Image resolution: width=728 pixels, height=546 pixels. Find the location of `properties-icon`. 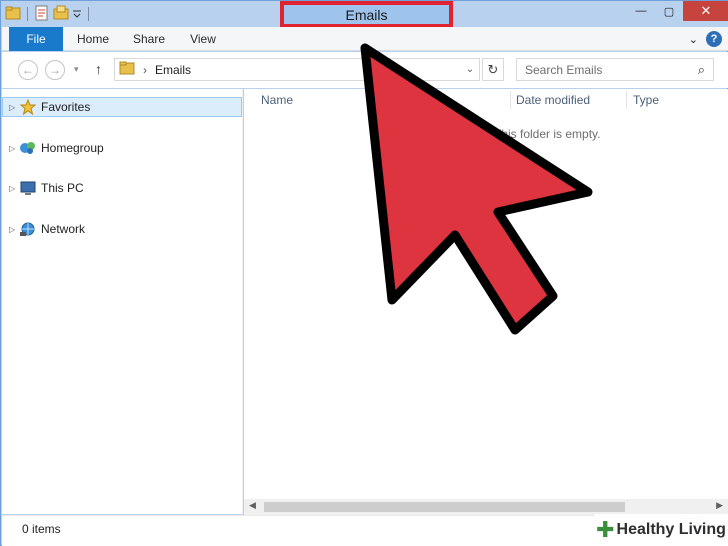

properties-icon is located at coordinates (42, 14).